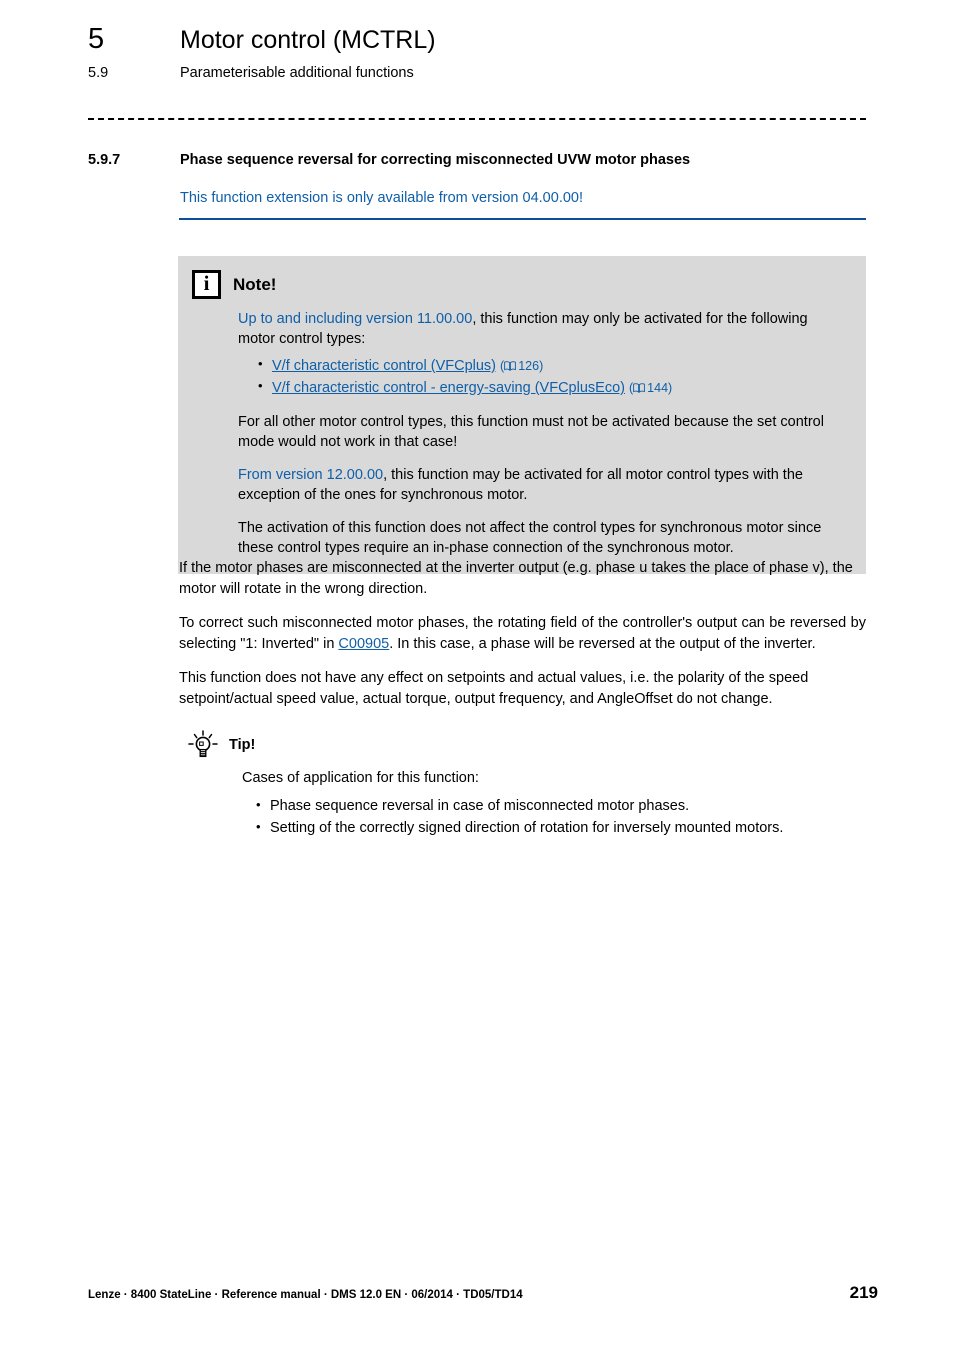 This screenshot has width=954, height=1350. I want to click on header-chapter-title: Motor control (MCTRL), so click(308, 40).